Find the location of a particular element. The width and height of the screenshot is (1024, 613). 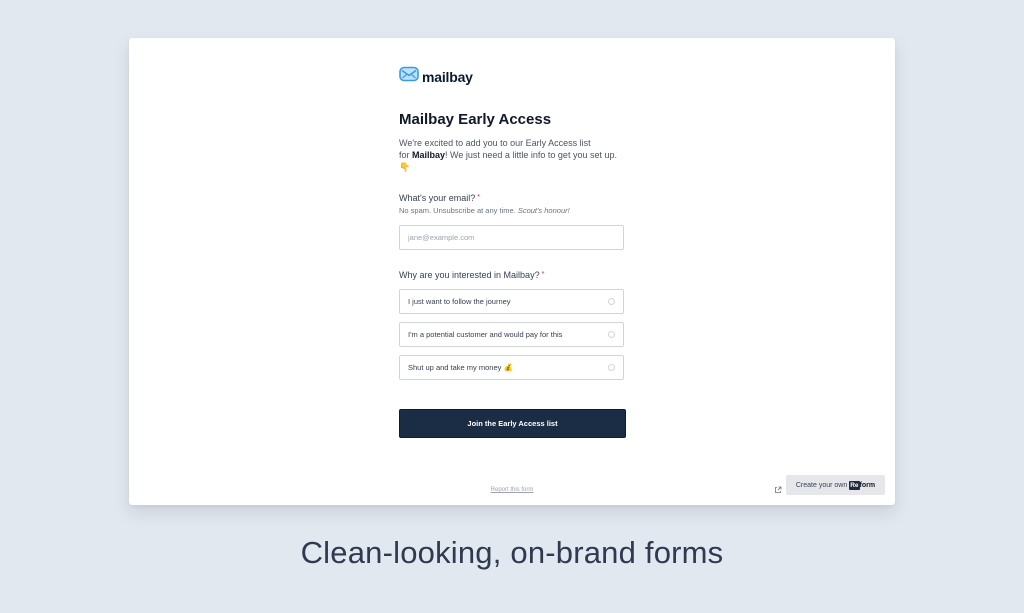

interest-question-label: Why are you interested in Mailbay? * is located at coordinates (471, 275).